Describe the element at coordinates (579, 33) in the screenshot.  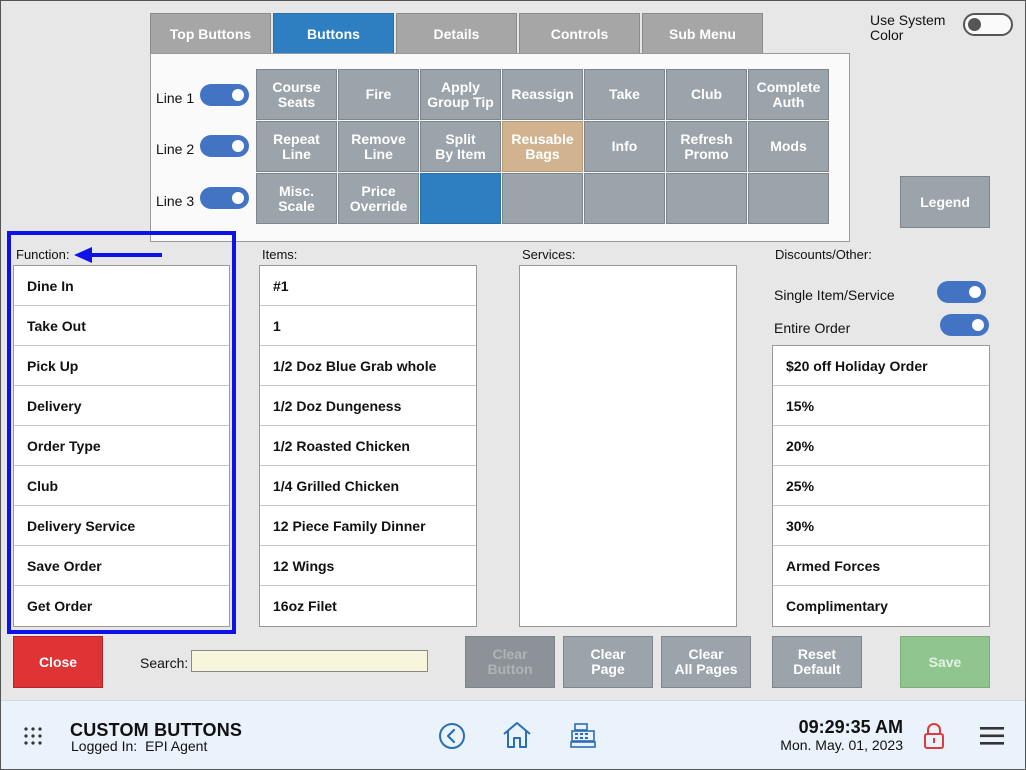
I see `tab-controls: Controls` at that location.